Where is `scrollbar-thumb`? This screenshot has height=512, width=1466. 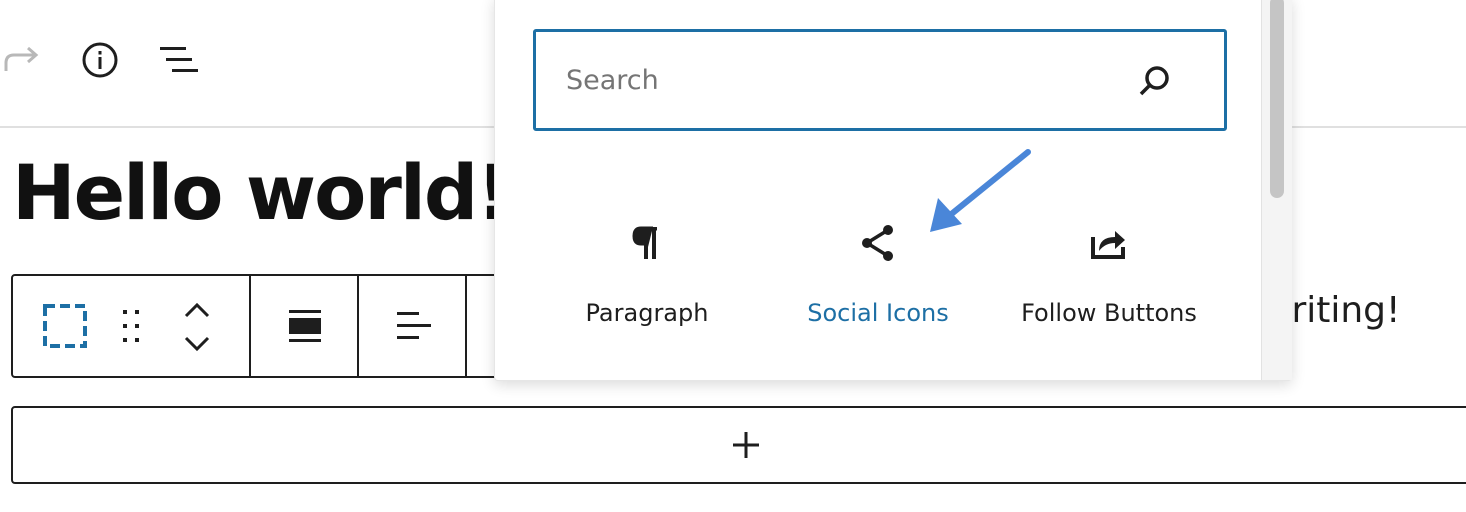 scrollbar-thumb is located at coordinates (1277, 99).